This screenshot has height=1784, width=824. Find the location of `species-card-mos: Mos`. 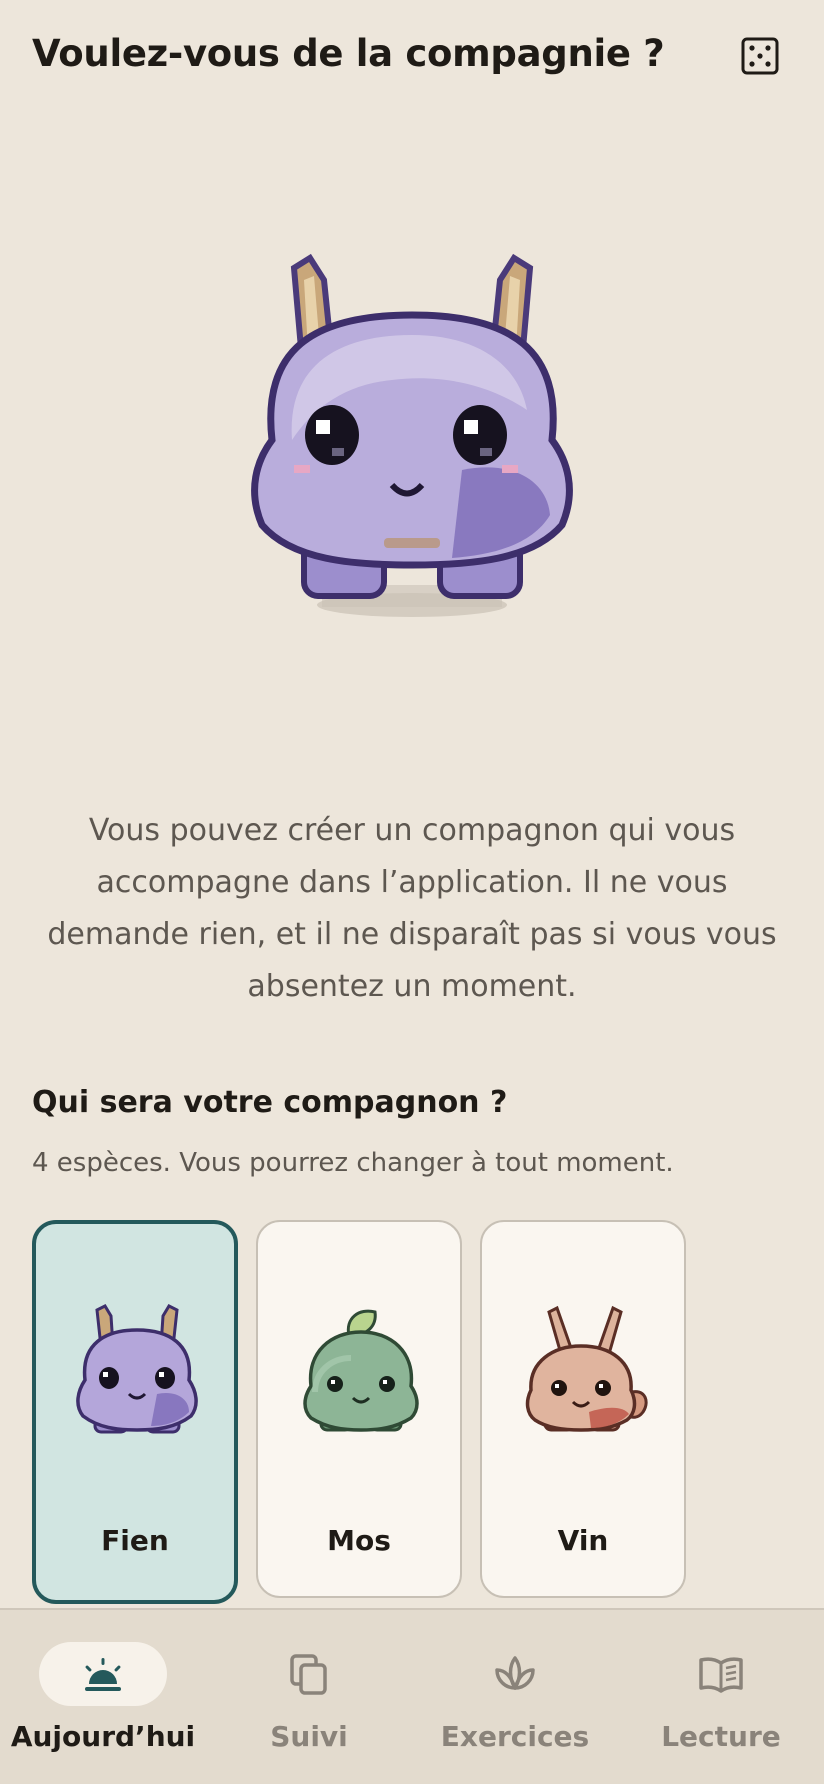

species-card-mos: Mos is located at coordinates (359, 1409).